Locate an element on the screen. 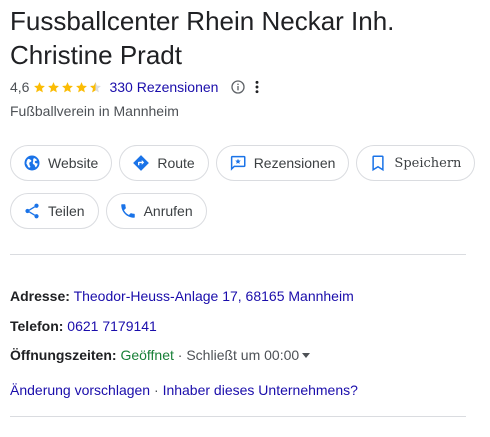 The height and width of the screenshot is (437, 490). rating-row: 4,6 330 Rezensionen is located at coordinates (136, 87).